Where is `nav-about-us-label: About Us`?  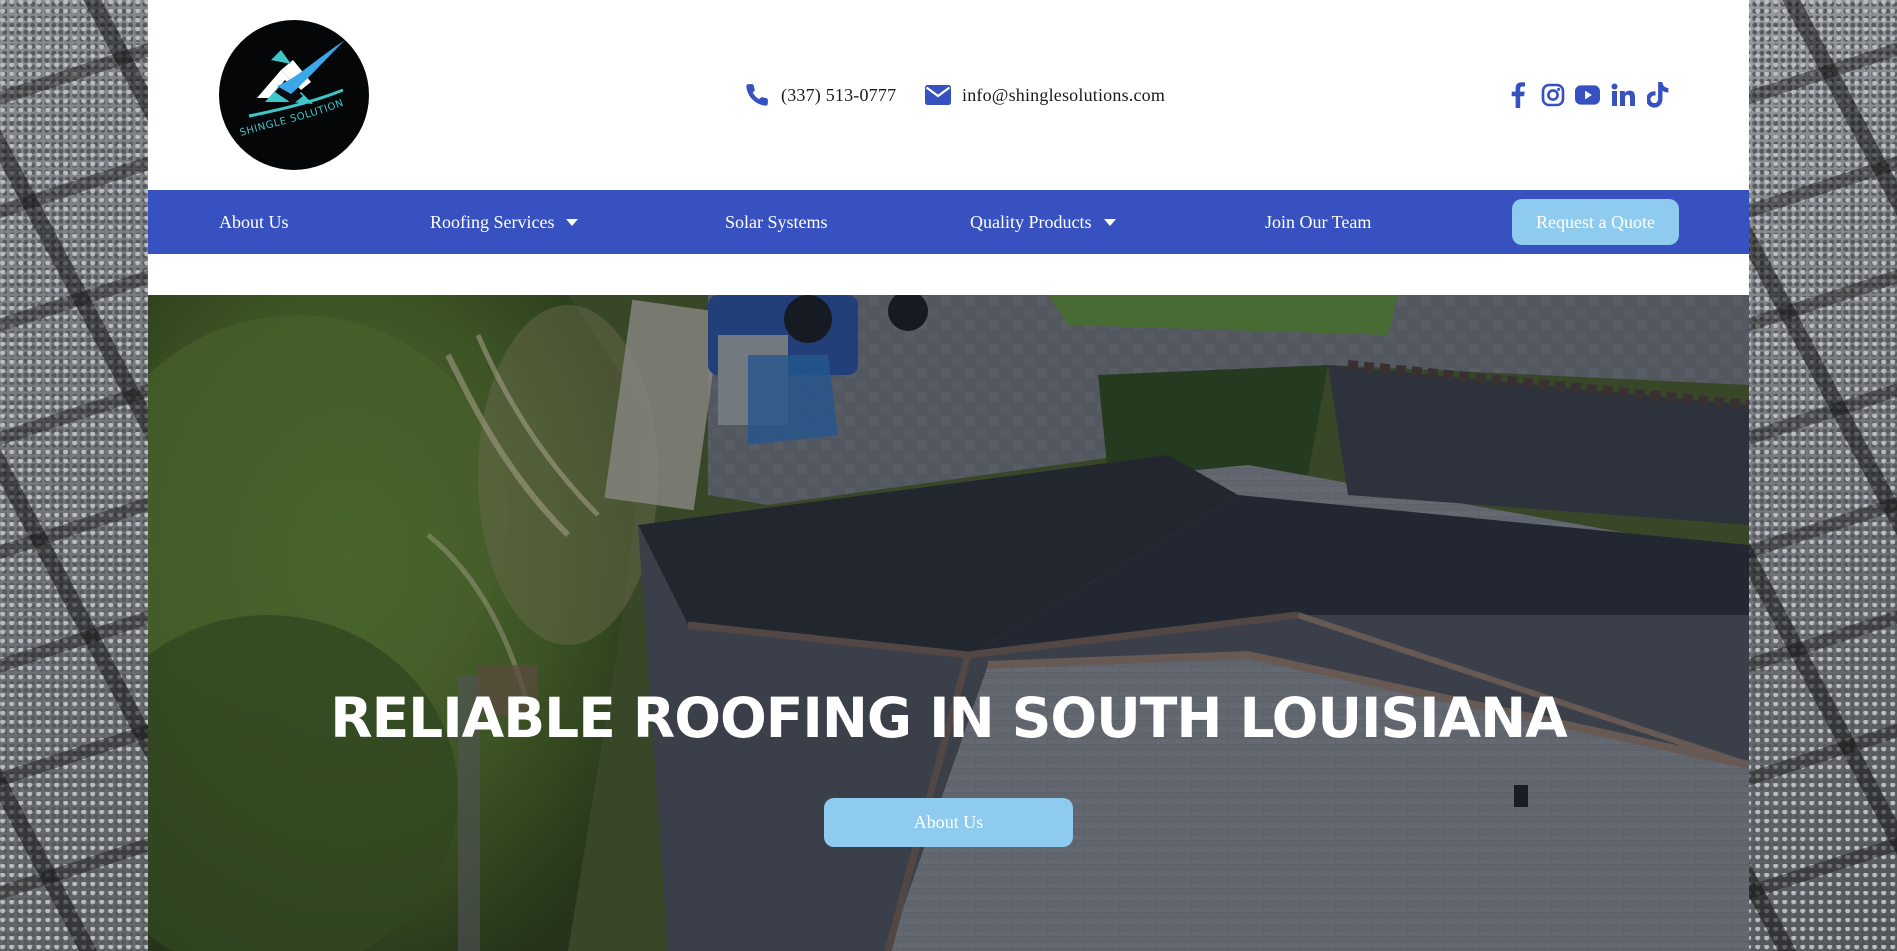 nav-about-us-label: About Us is located at coordinates (254, 221).